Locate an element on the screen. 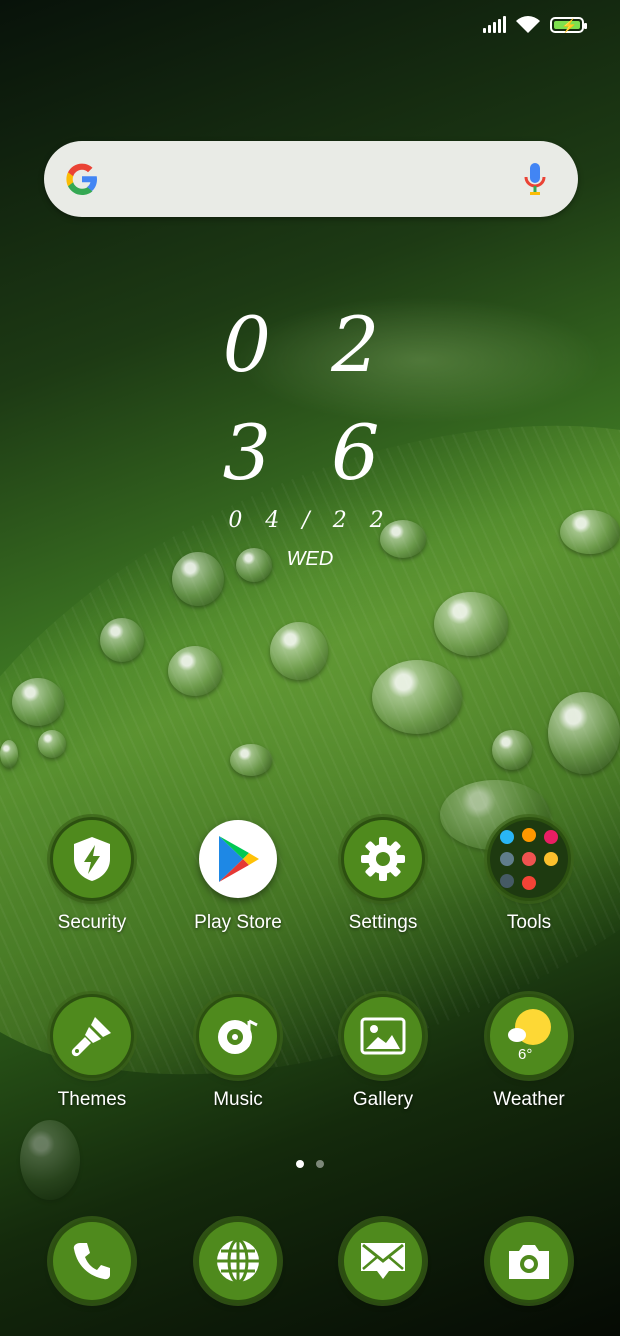 The width and height of the screenshot is (620, 1336). dock-messages is located at coordinates (383, 1261).